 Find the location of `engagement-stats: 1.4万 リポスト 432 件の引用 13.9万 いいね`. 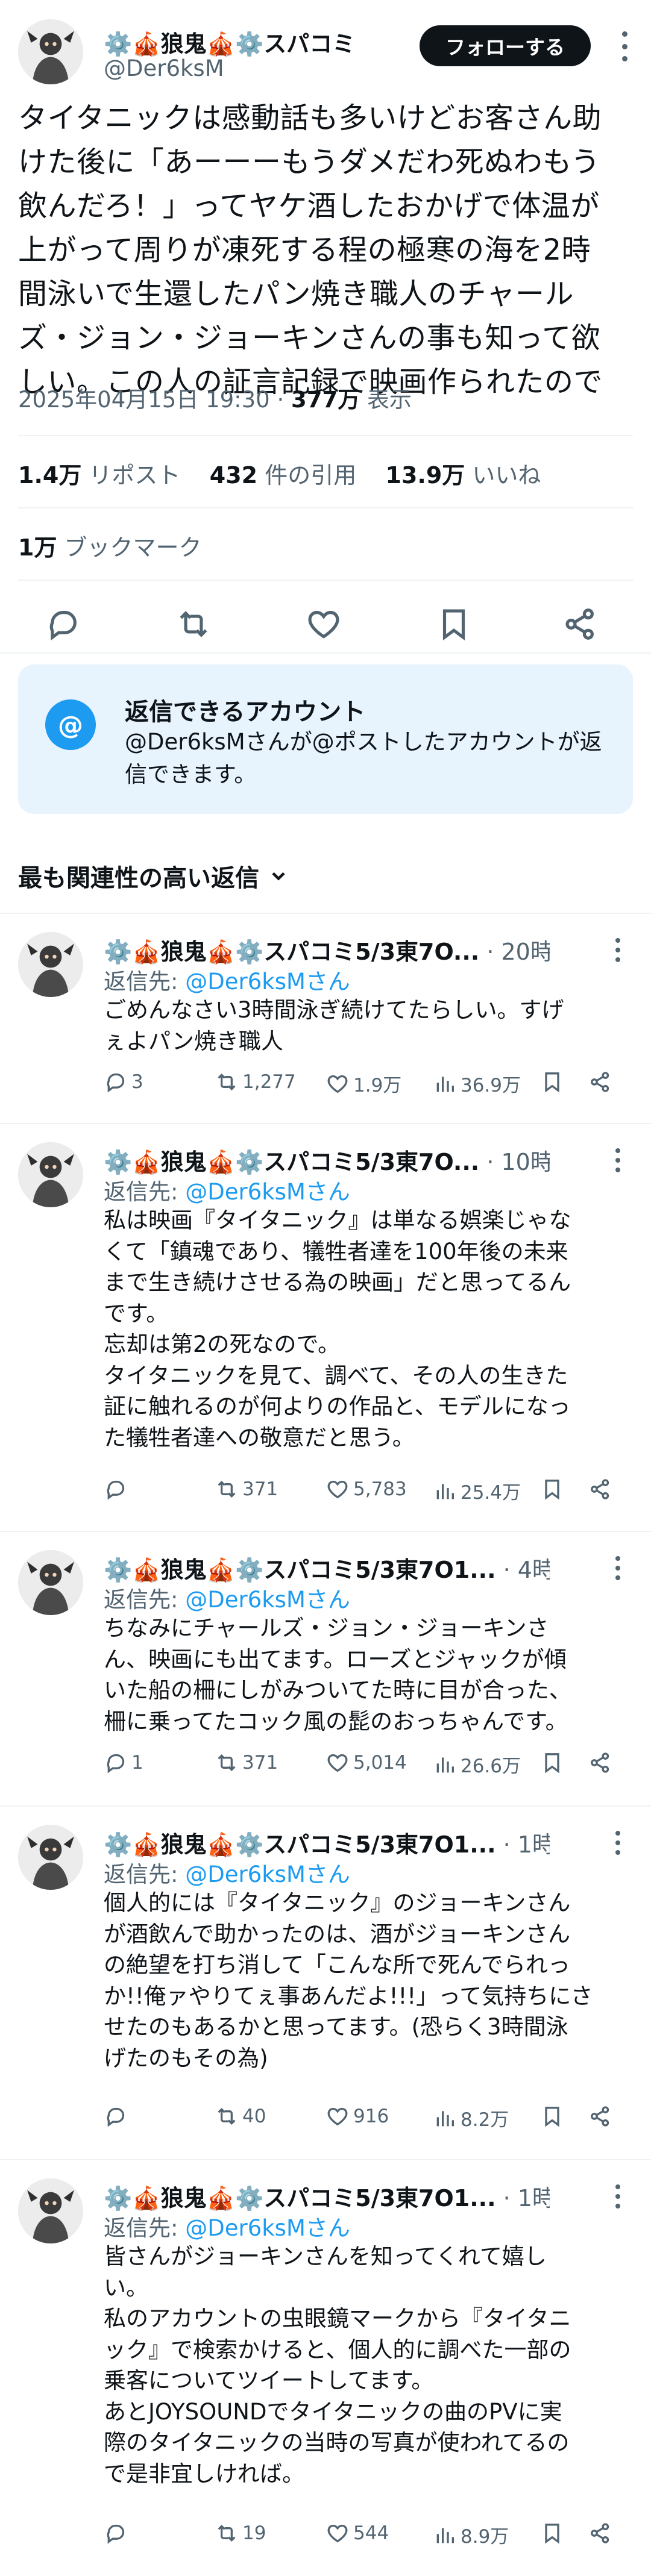

engagement-stats: 1.4万 リポスト 432 件の引用 13.9万 いいね is located at coordinates (279, 474).